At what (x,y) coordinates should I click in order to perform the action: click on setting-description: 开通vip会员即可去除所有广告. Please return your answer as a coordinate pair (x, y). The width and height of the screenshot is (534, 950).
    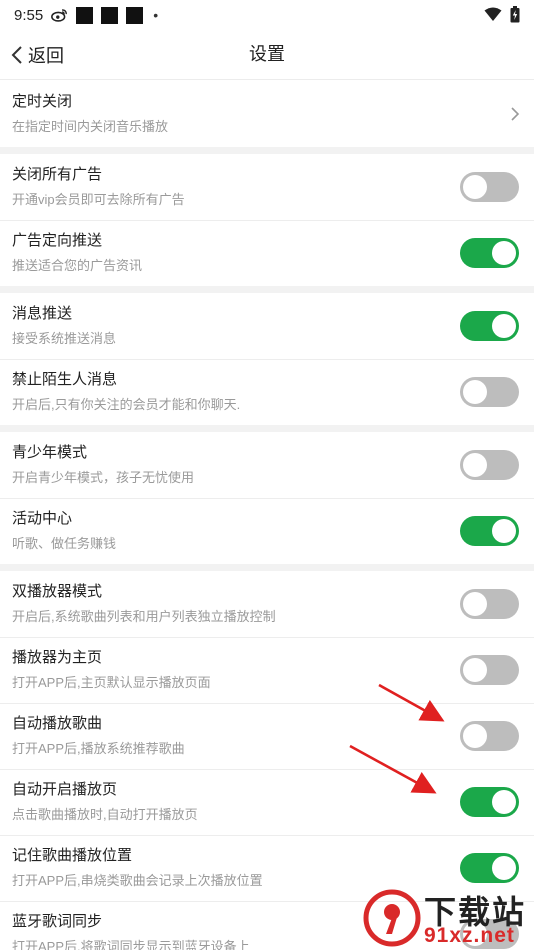
    Looking at the image, I should click on (98, 199).